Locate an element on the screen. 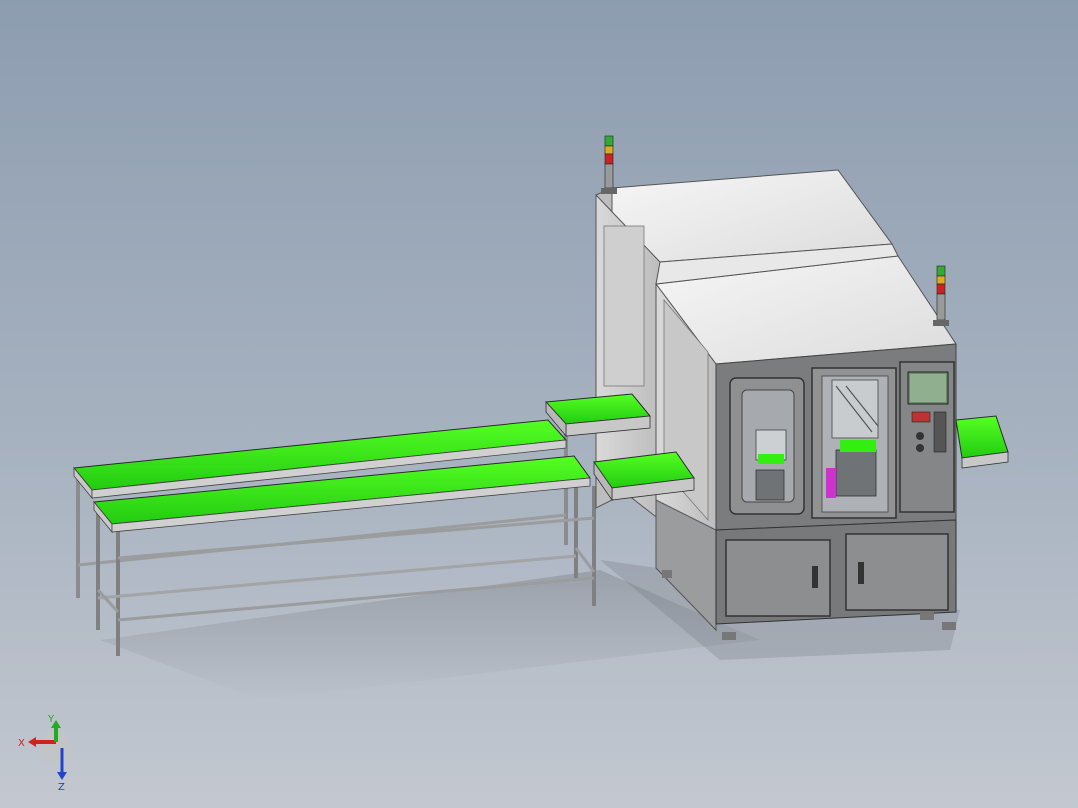  y-axis-label: Y is located at coordinates (51, 719).